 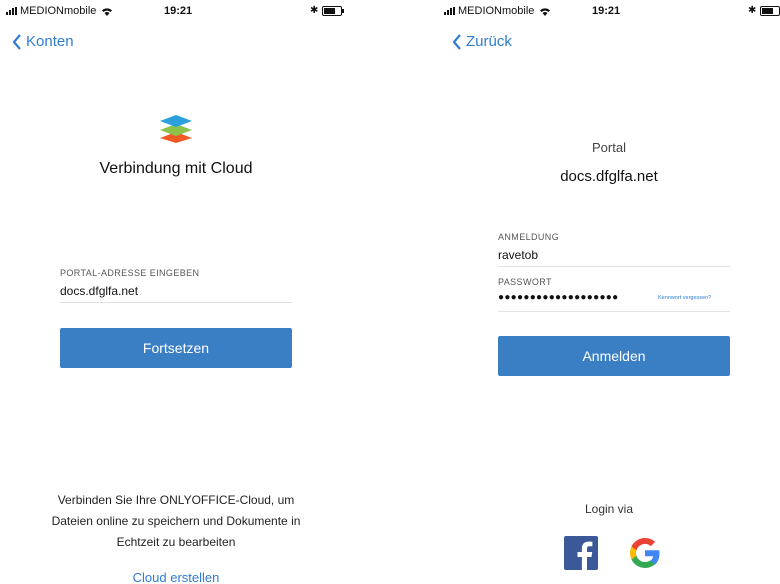 I want to click on login-button: Anmelden, so click(x=614, y=356).